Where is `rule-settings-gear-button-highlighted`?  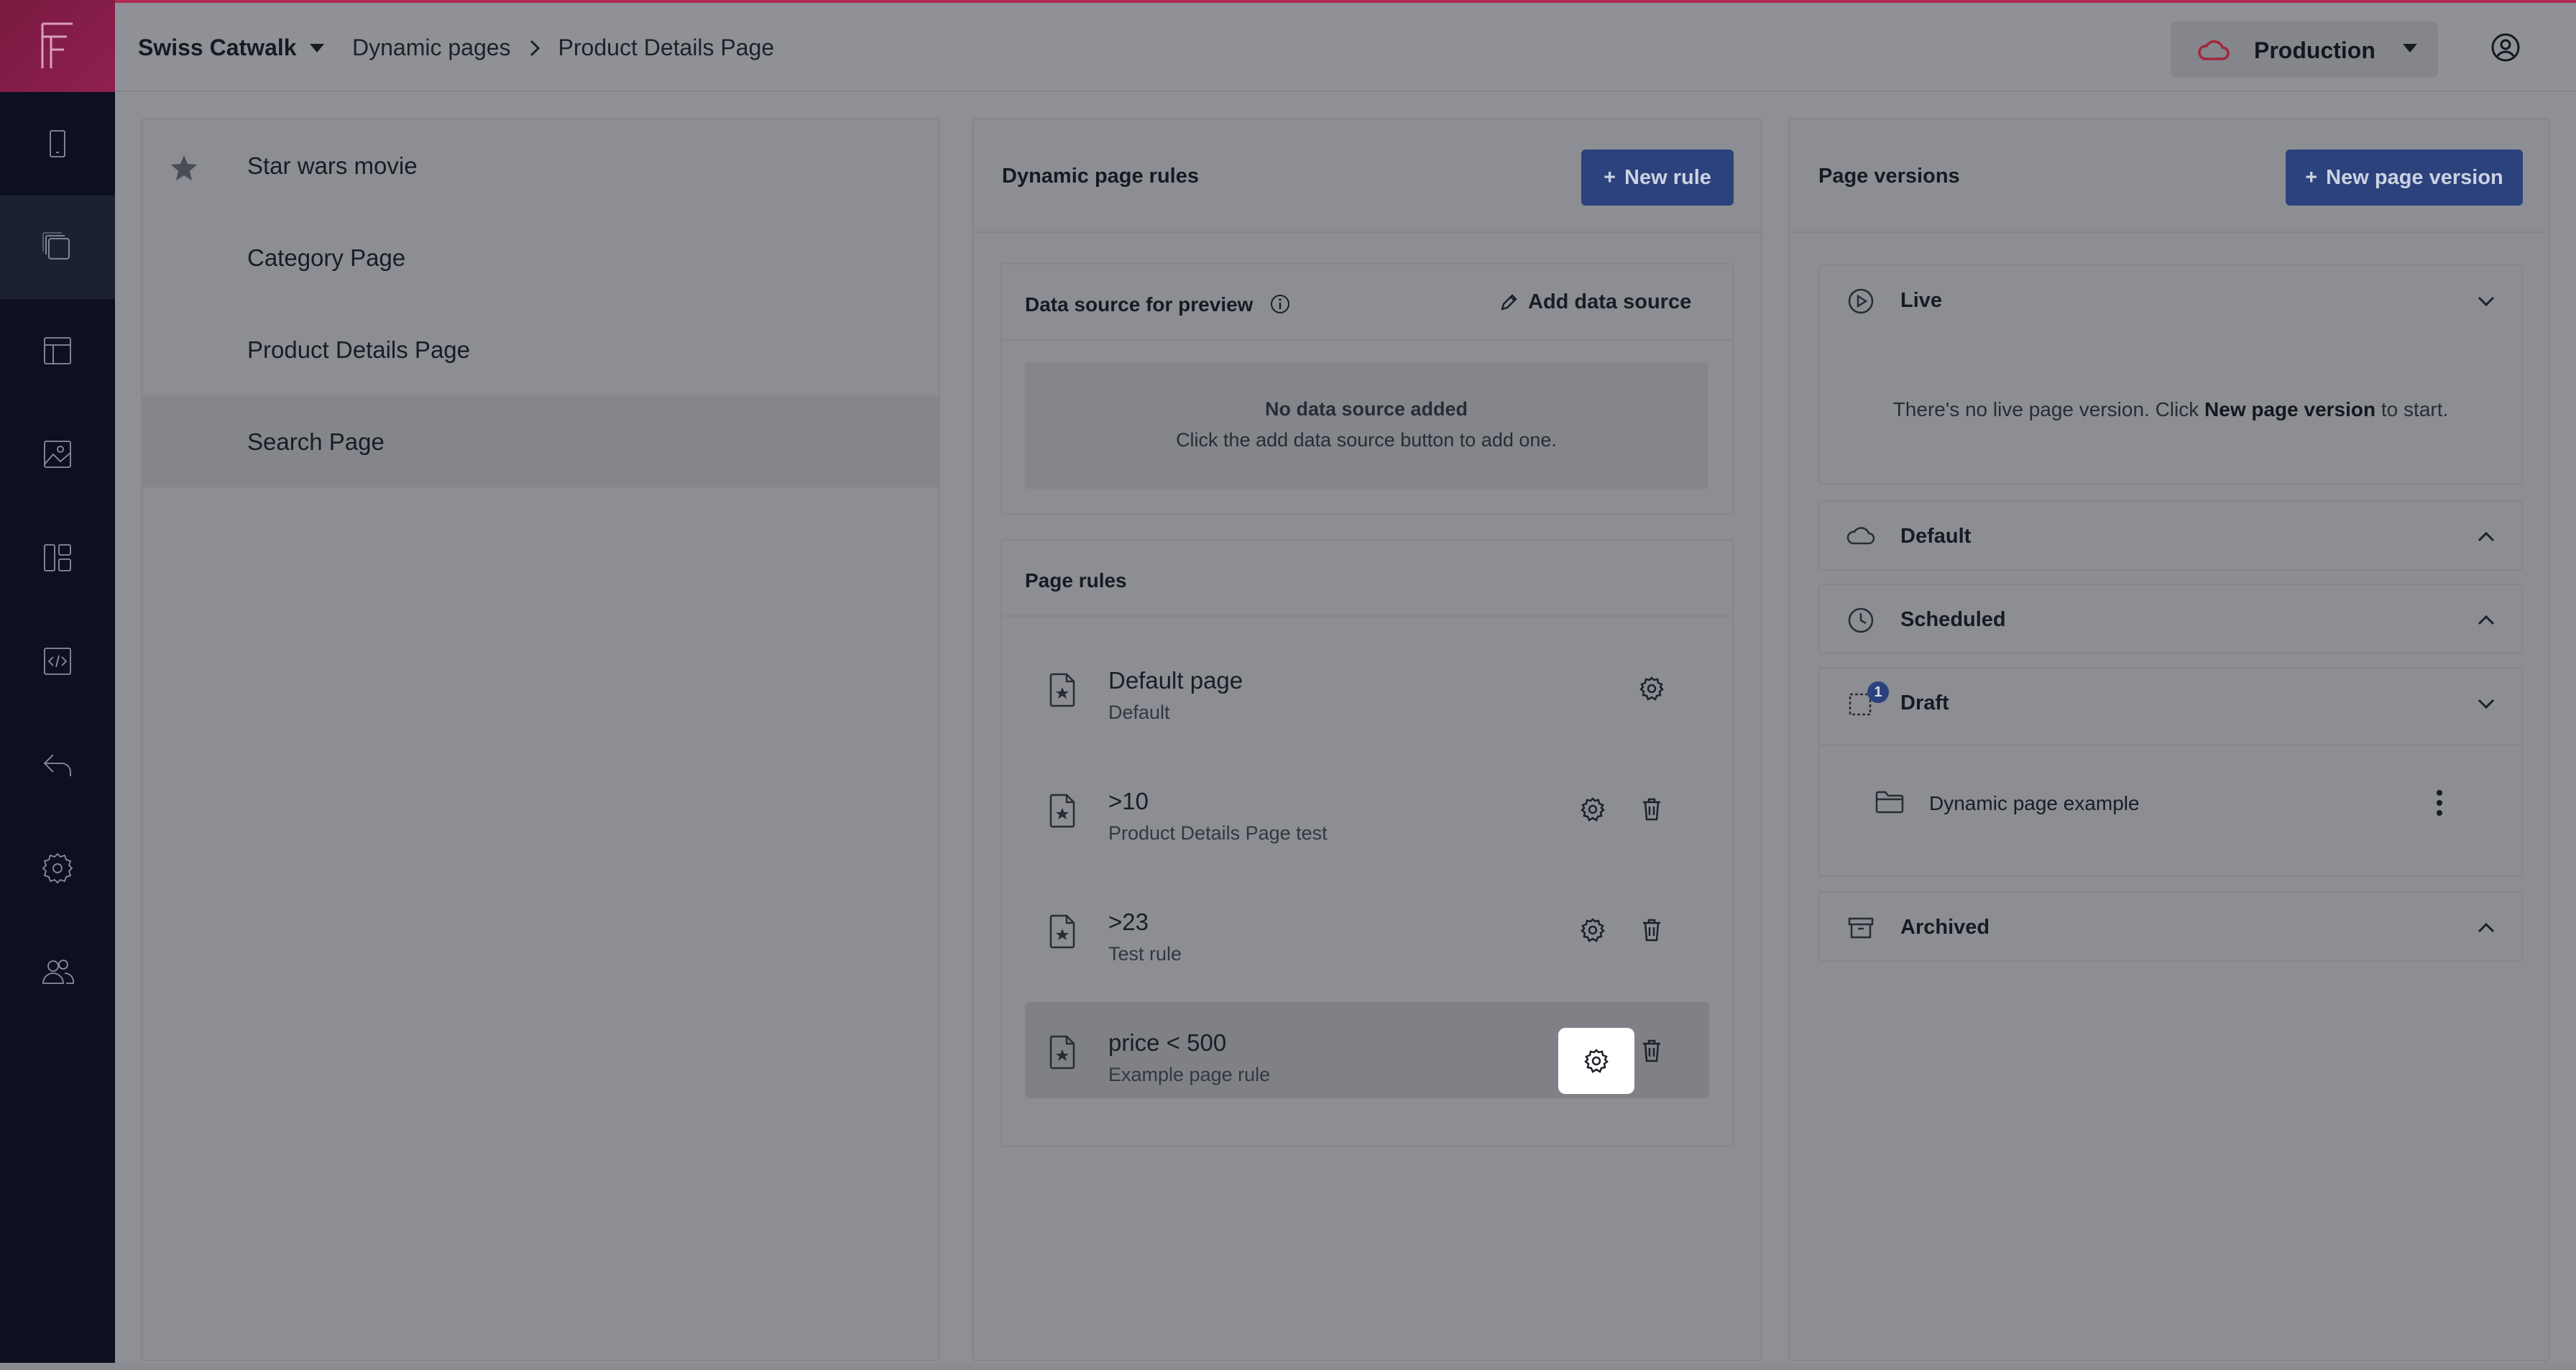
rule-settings-gear-button-highlighted is located at coordinates (1596, 1061).